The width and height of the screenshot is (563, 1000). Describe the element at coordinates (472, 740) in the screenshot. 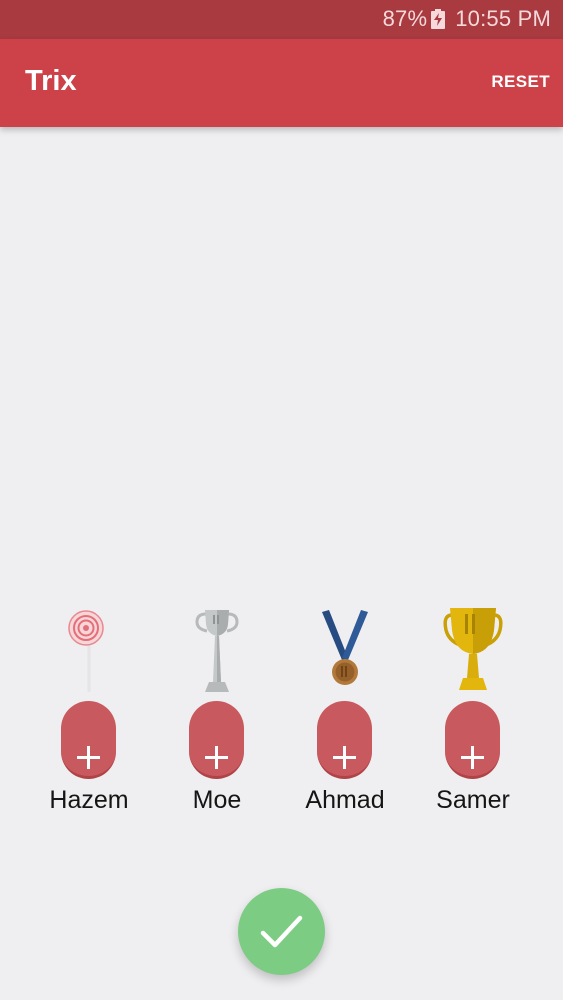

I see `add-points-button-samer` at that location.